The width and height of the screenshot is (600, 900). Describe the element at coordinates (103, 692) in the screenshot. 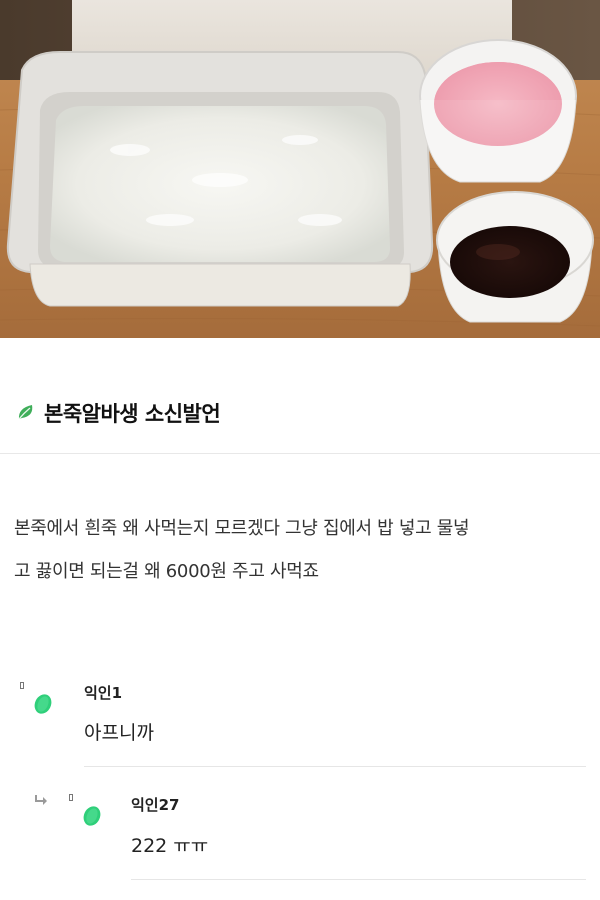

I see `comment-author: 익인1` at that location.